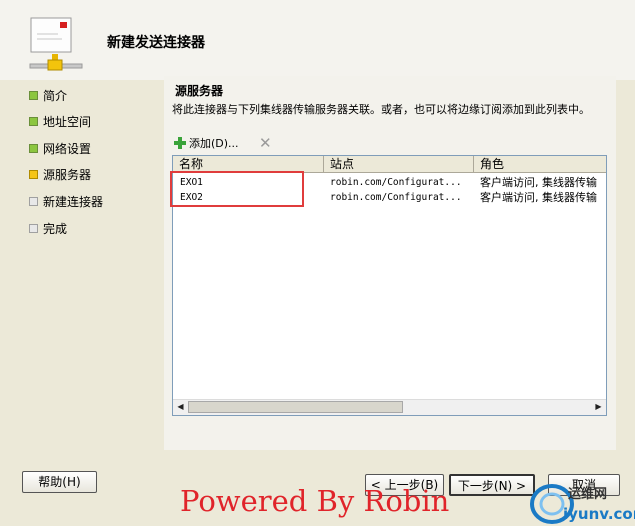 This screenshot has height=526, width=635. I want to click on step-label: 源服务器, so click(67, 174).